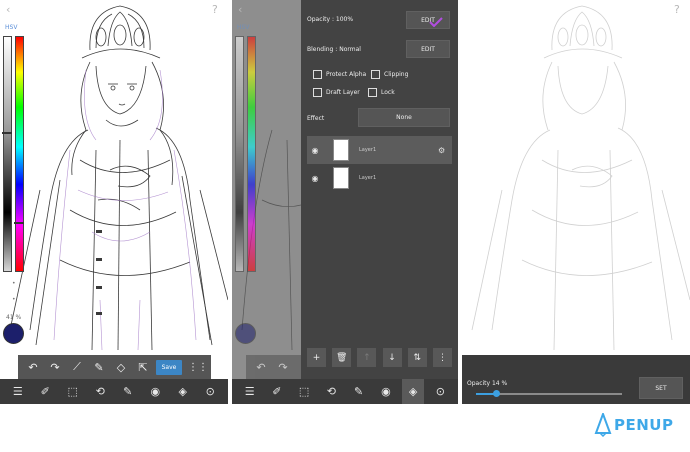 The image size is (690, 452). Describe the element at coordinates (316, 118) in the screenshot. I see `effect-label: Effect` at that location.